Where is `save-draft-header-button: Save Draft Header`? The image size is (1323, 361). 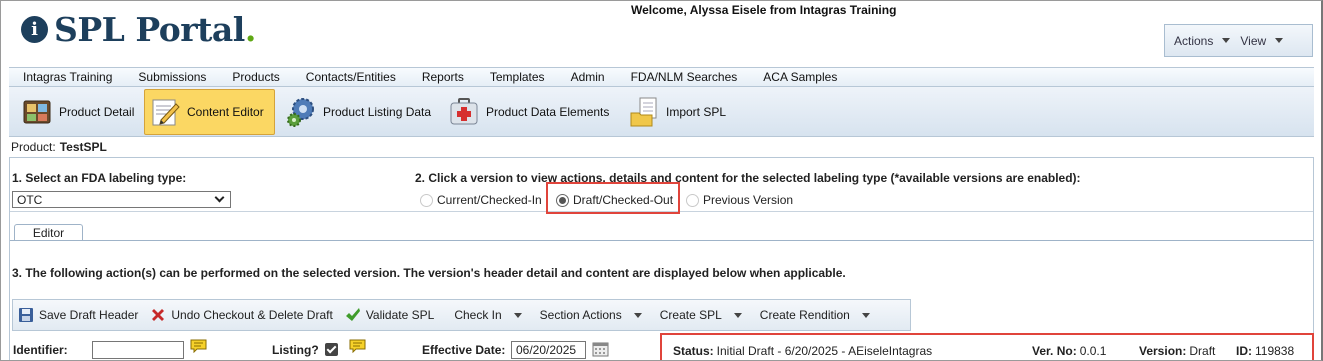
save-draft-header-button: Save Draft Header is located at coordinates (78, 315).